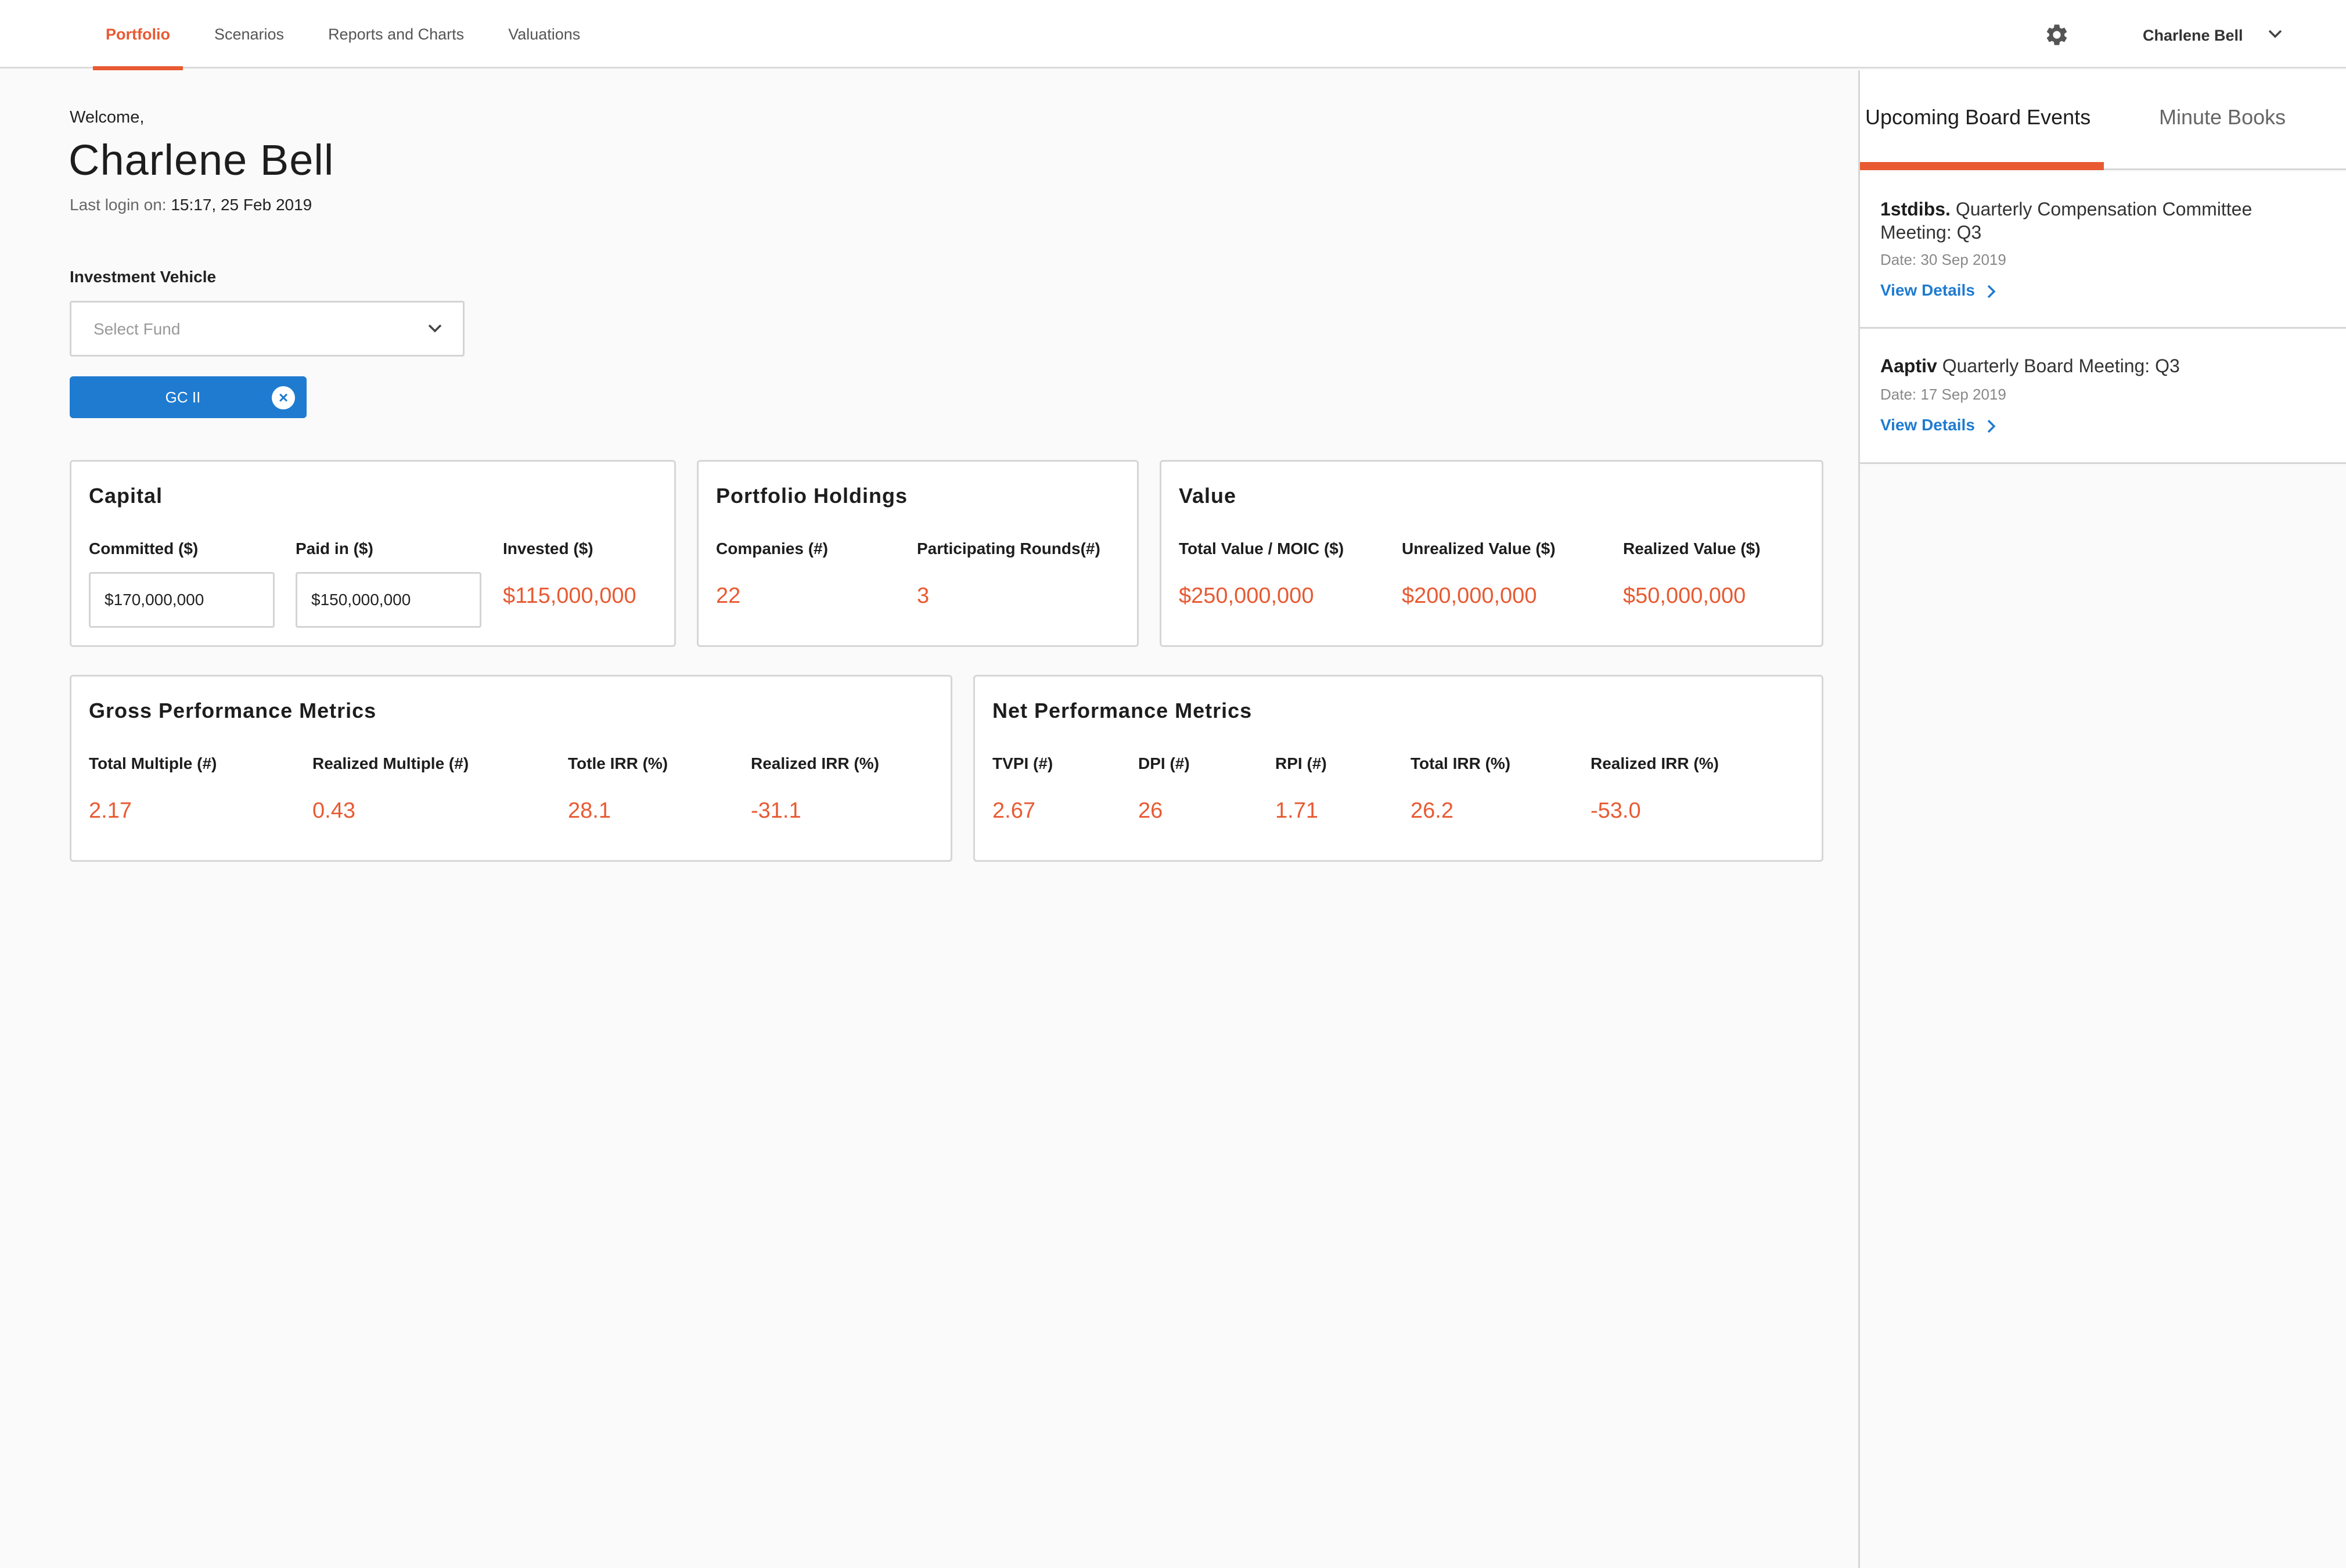 The image size is (2346, 1568). I want to click on nav-tab-valuations: Valuations, so click(544, 34).